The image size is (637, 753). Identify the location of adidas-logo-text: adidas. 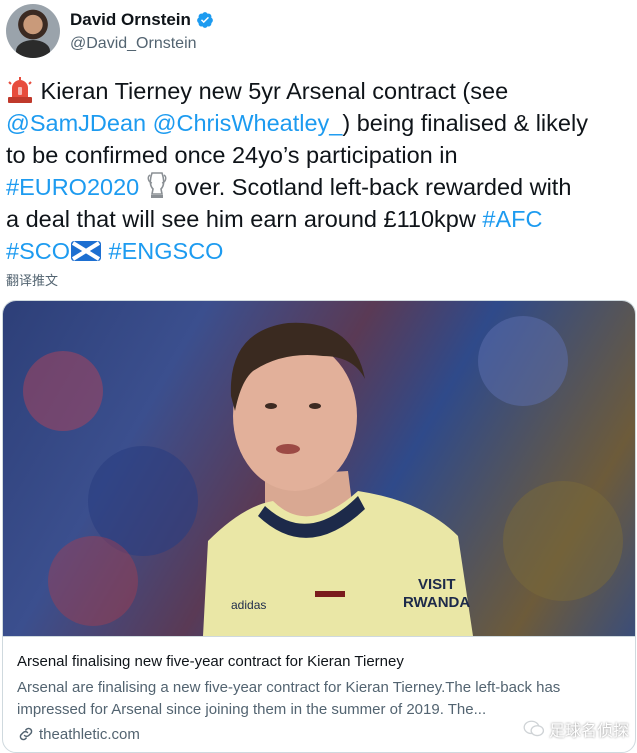
(248, 605).